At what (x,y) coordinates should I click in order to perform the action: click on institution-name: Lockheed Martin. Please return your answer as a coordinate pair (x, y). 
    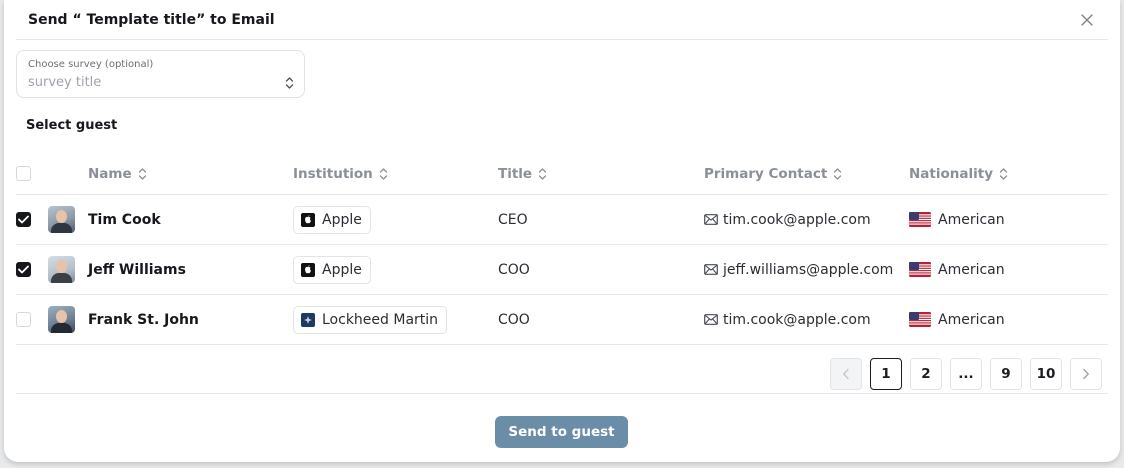
    Looking at the image, I should click on (380, 319).